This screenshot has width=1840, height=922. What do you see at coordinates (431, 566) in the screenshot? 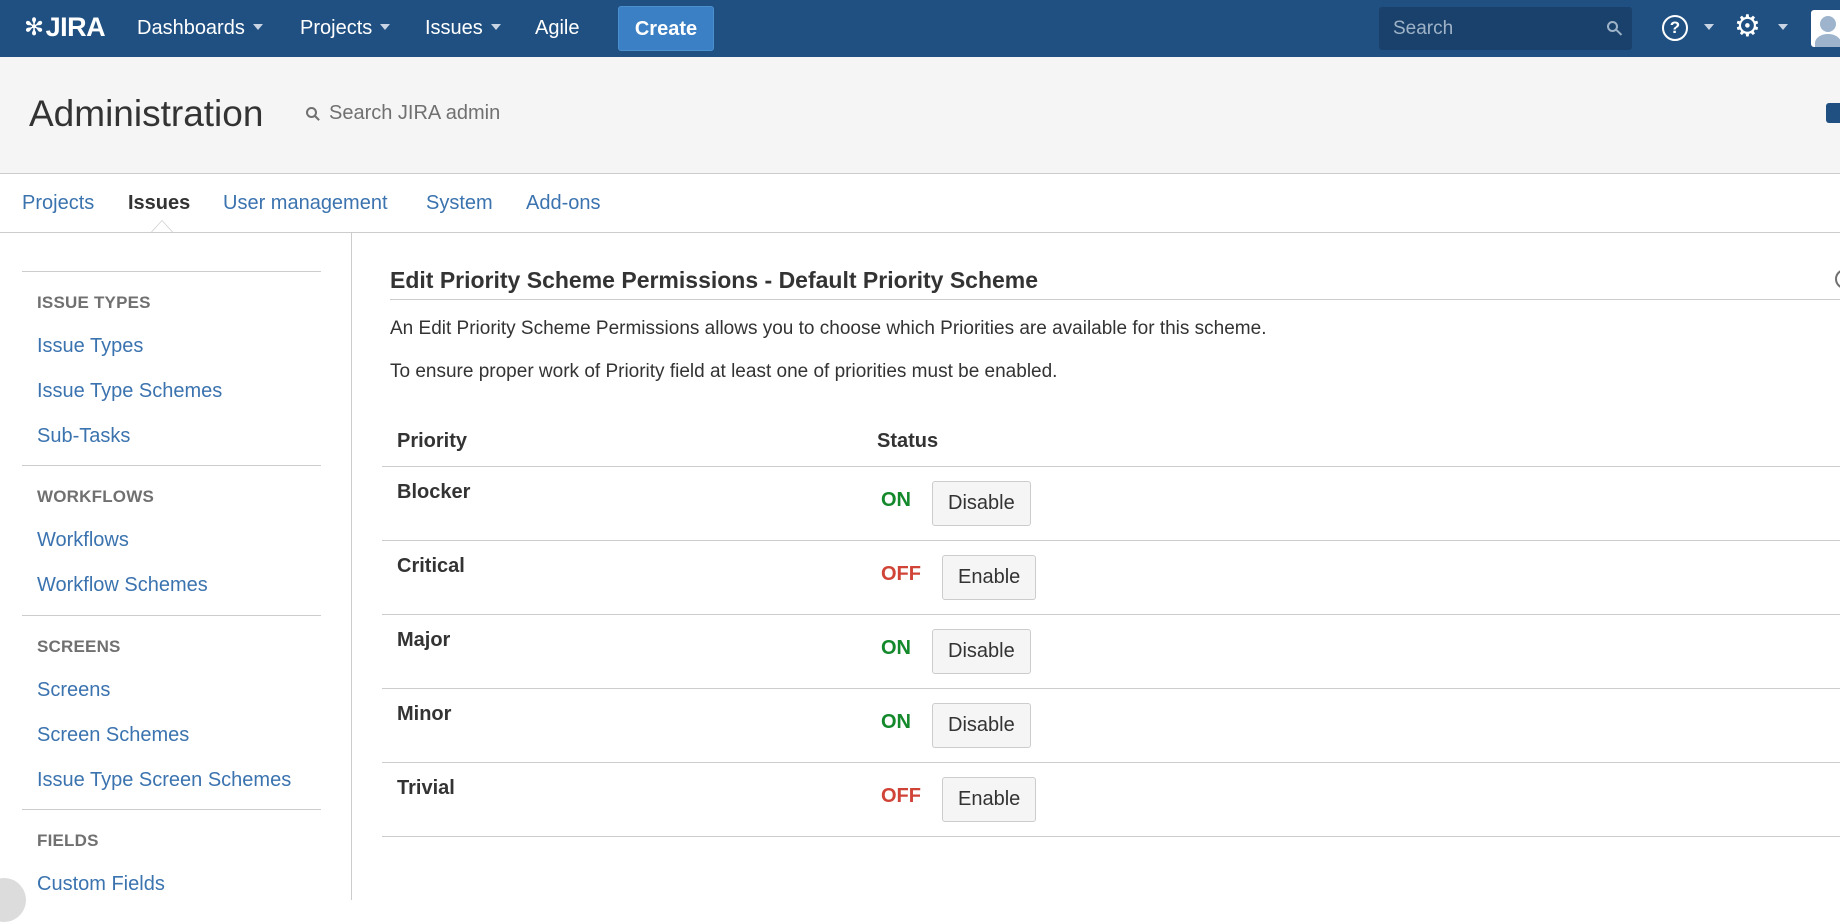
I see `priority-name: Critical` at bounding box center [431, 566].